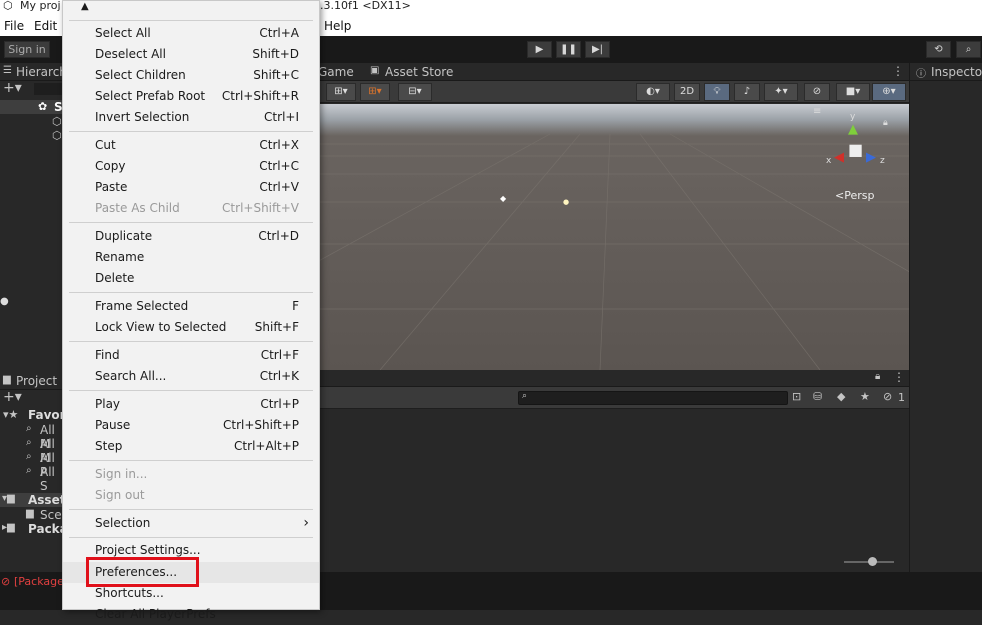  What do you see at coordinates (191, 355) in the screenshot?
I see `menu-item-find: Find Ctrl+F` at bounding box center [191, 355].